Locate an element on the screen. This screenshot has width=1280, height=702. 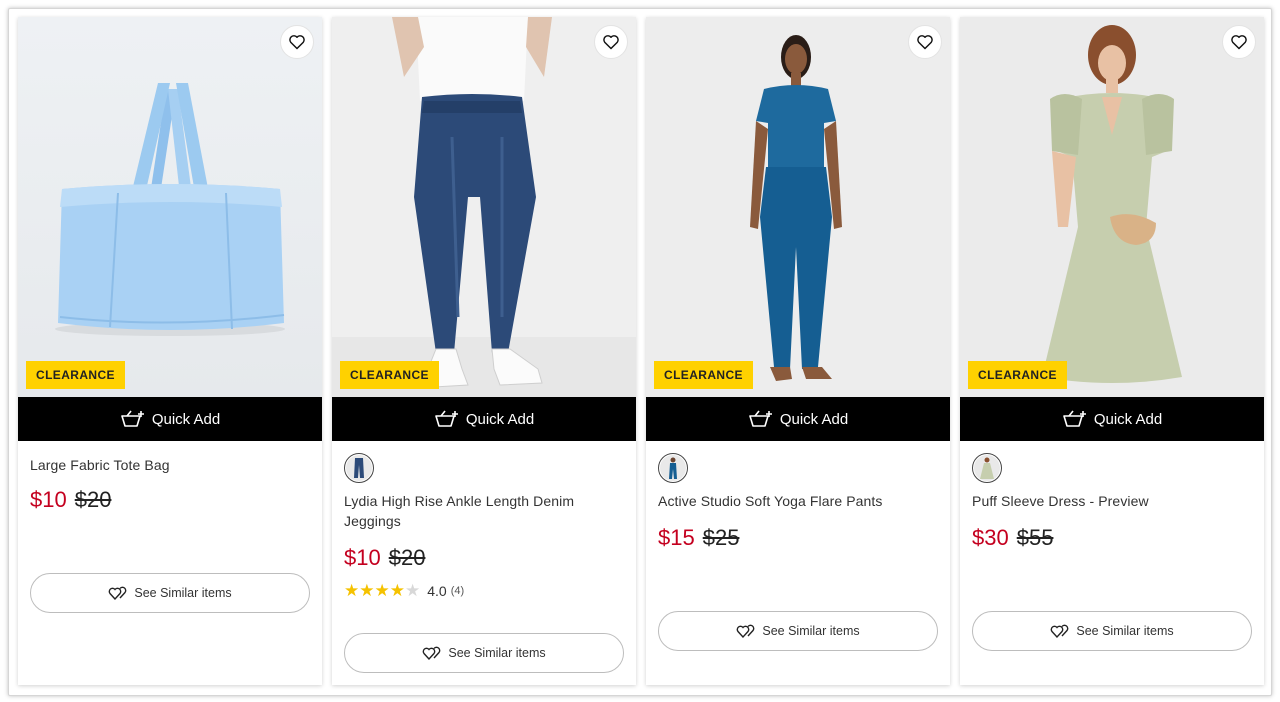
tote-bag-photo is located at coordinates (170, 207).